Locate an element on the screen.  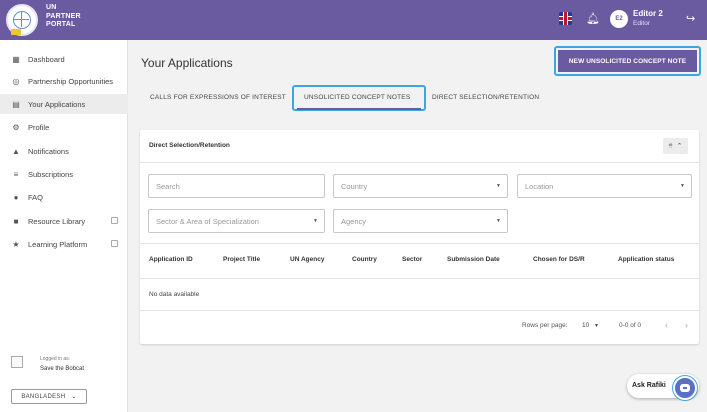
brand-line2: PARTNER is located at coordinates (63, 16).